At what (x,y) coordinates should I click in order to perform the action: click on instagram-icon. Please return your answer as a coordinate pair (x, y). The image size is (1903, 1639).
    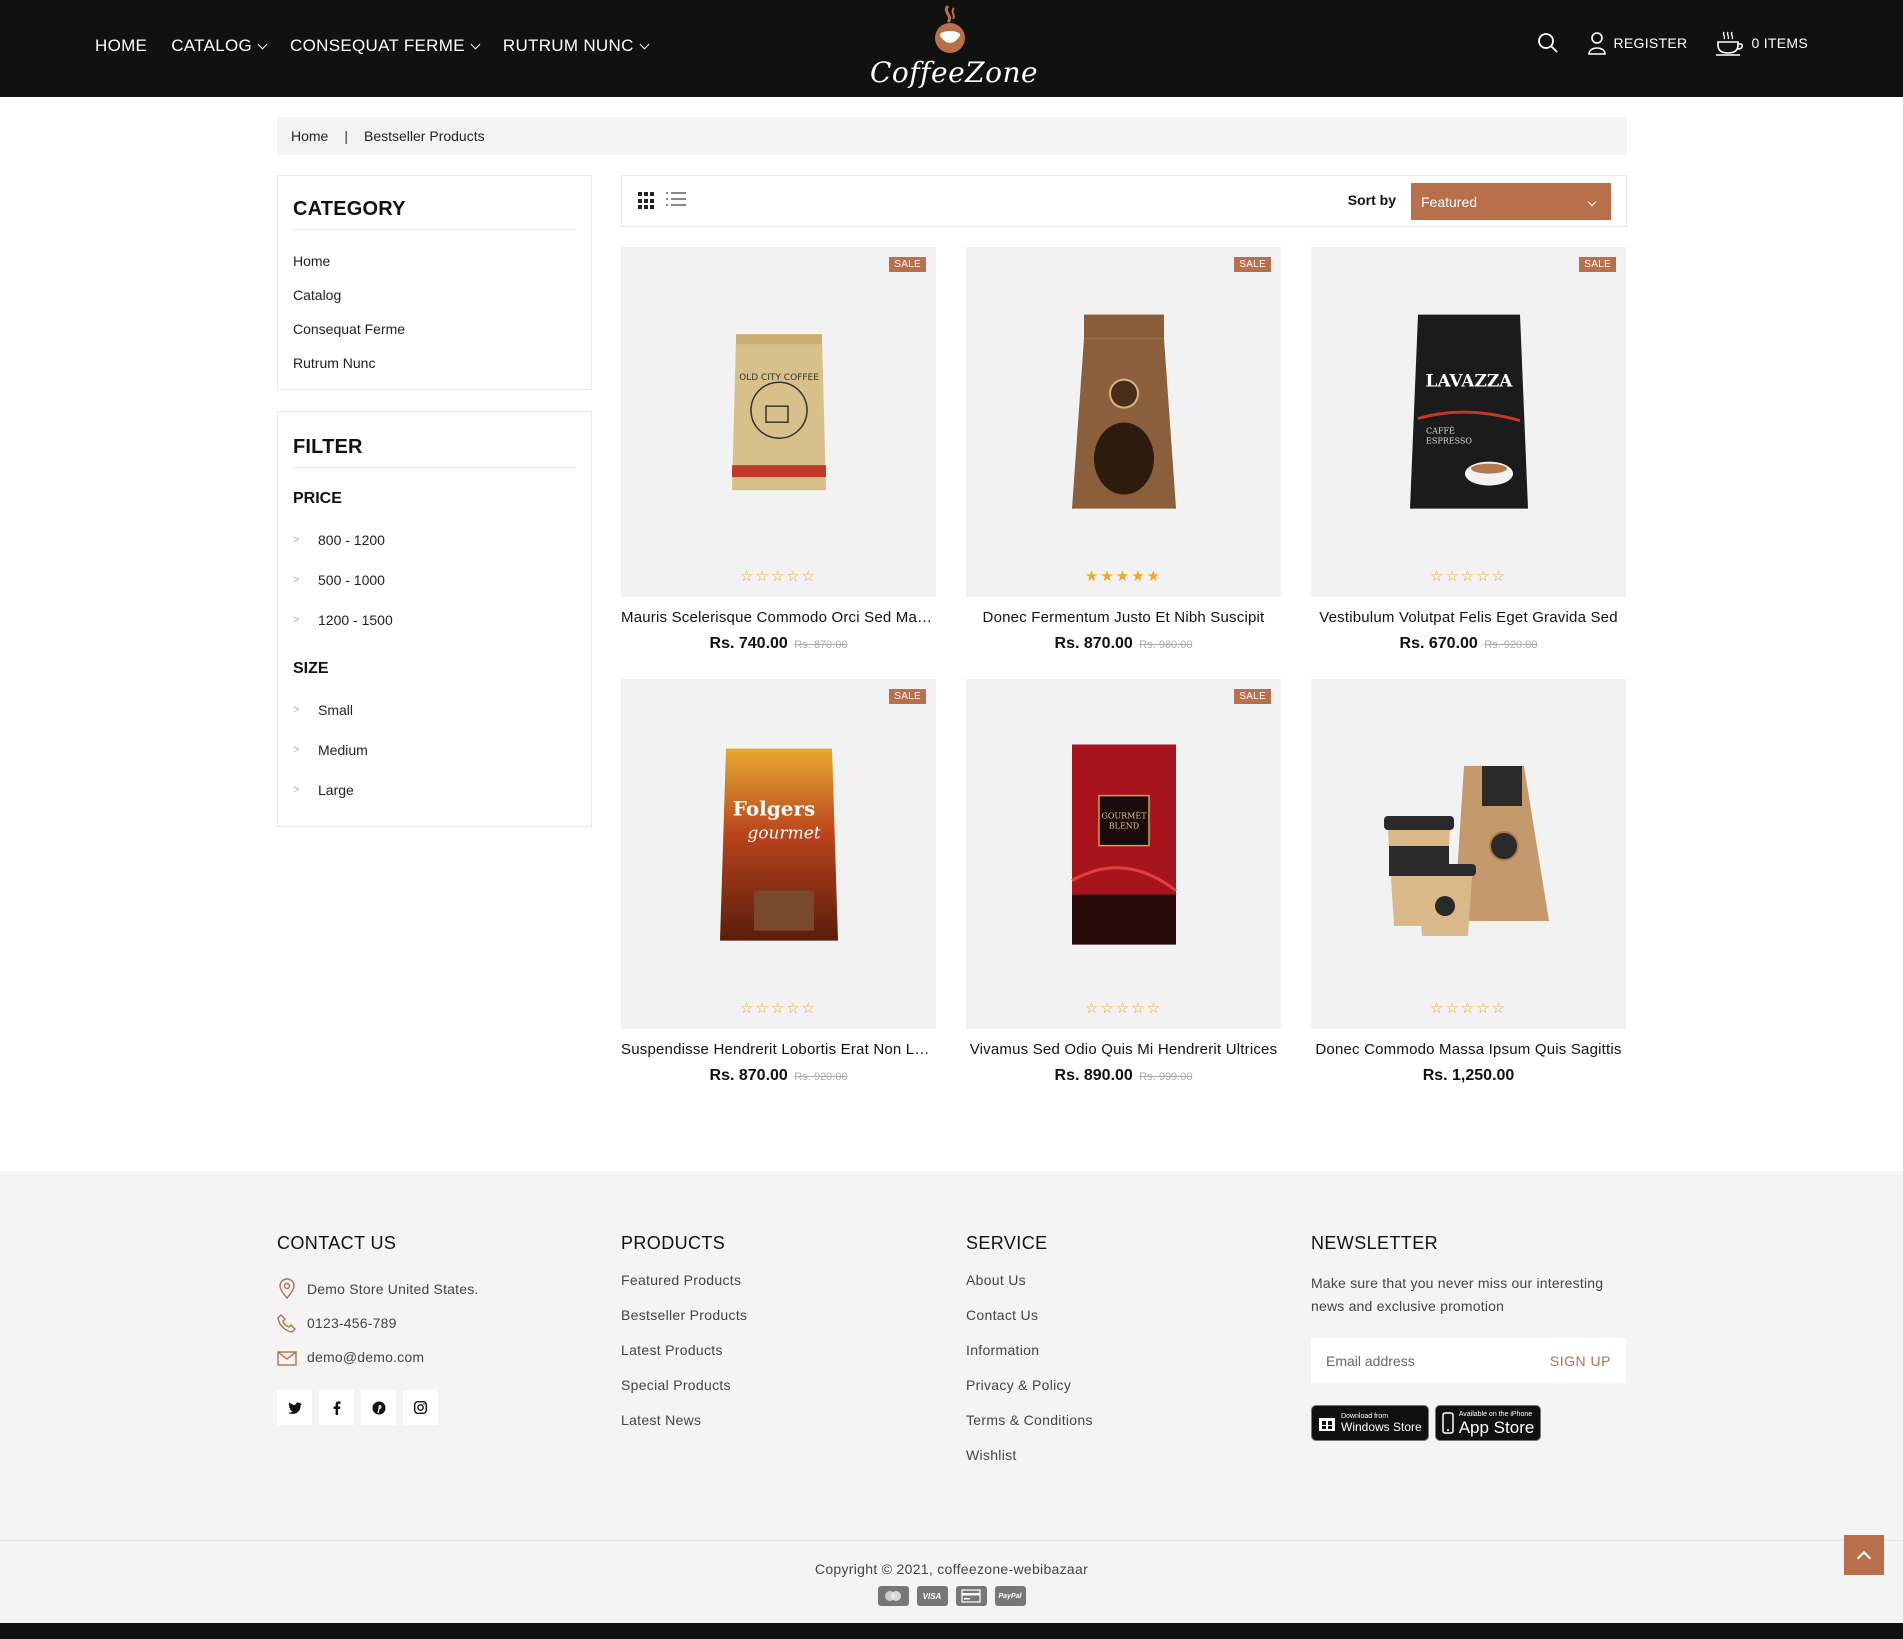
    Looking at the image, I should click on (420, 1407).